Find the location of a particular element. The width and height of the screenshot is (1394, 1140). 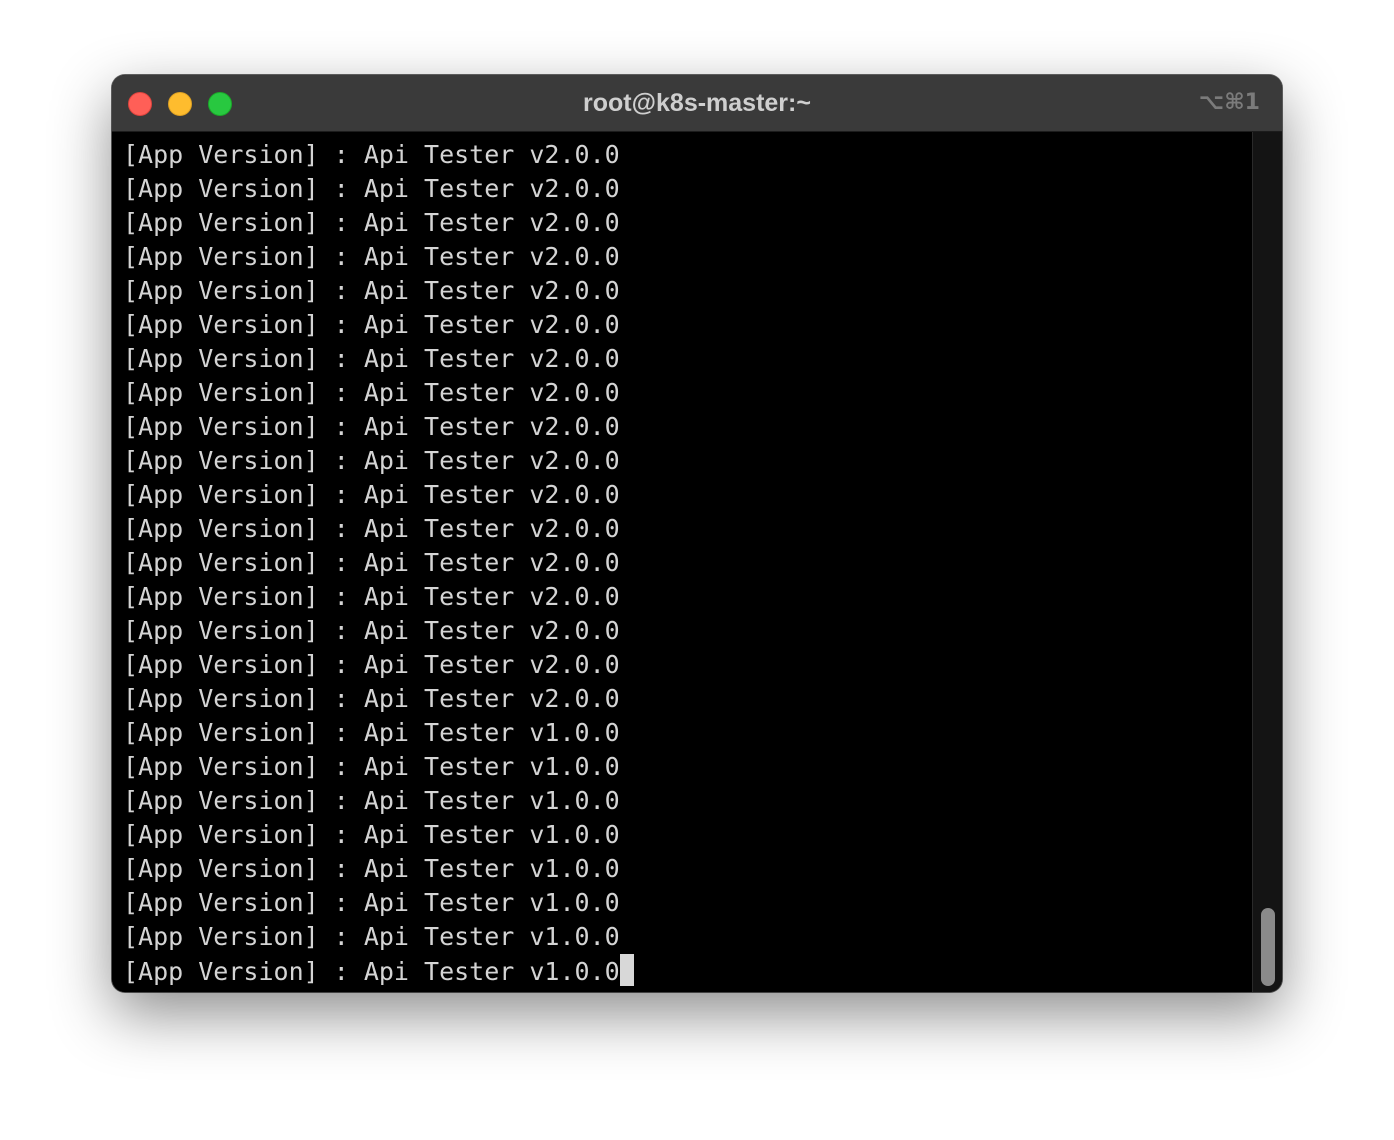

scrollbar-track is located at coordinates (1267, 562).